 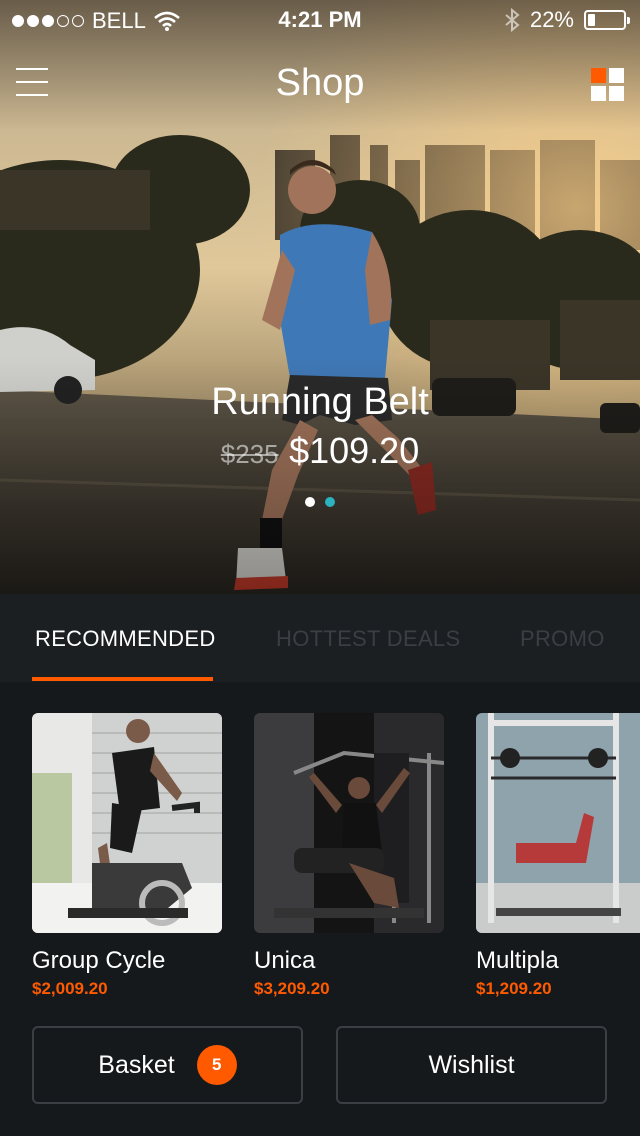 What do you see at coordinates (592, 20) in the screenshot?
I see `battery-fill` at bounding box center [592, 20].